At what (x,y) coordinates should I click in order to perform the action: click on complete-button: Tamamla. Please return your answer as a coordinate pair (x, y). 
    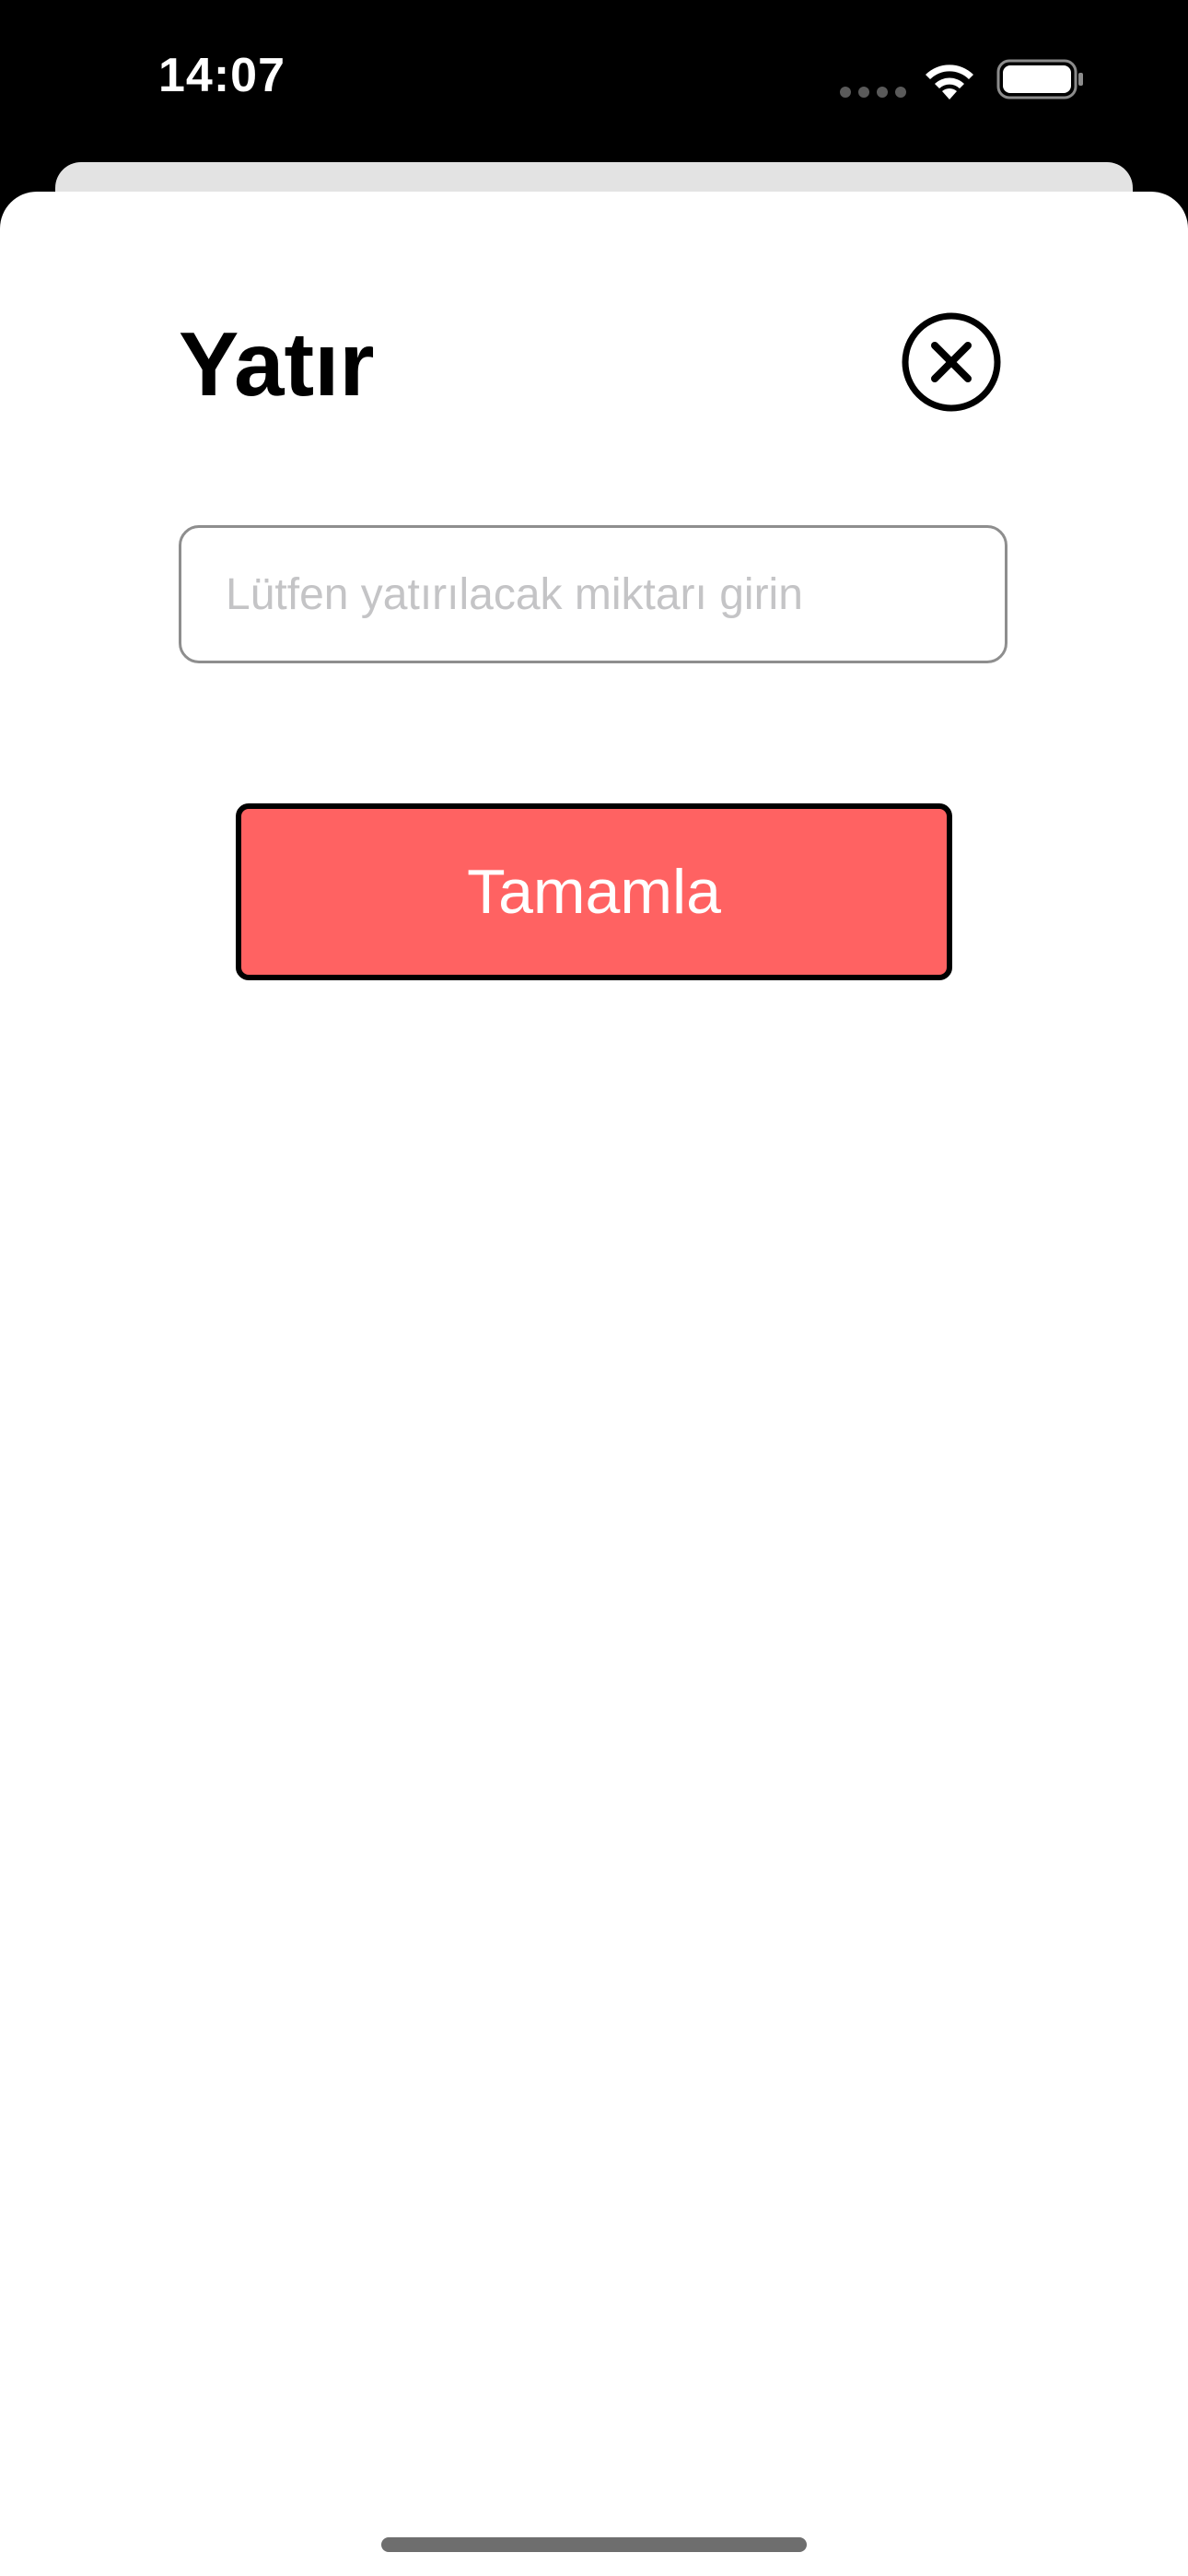
    Looking at the image, I should click on (594, 891).